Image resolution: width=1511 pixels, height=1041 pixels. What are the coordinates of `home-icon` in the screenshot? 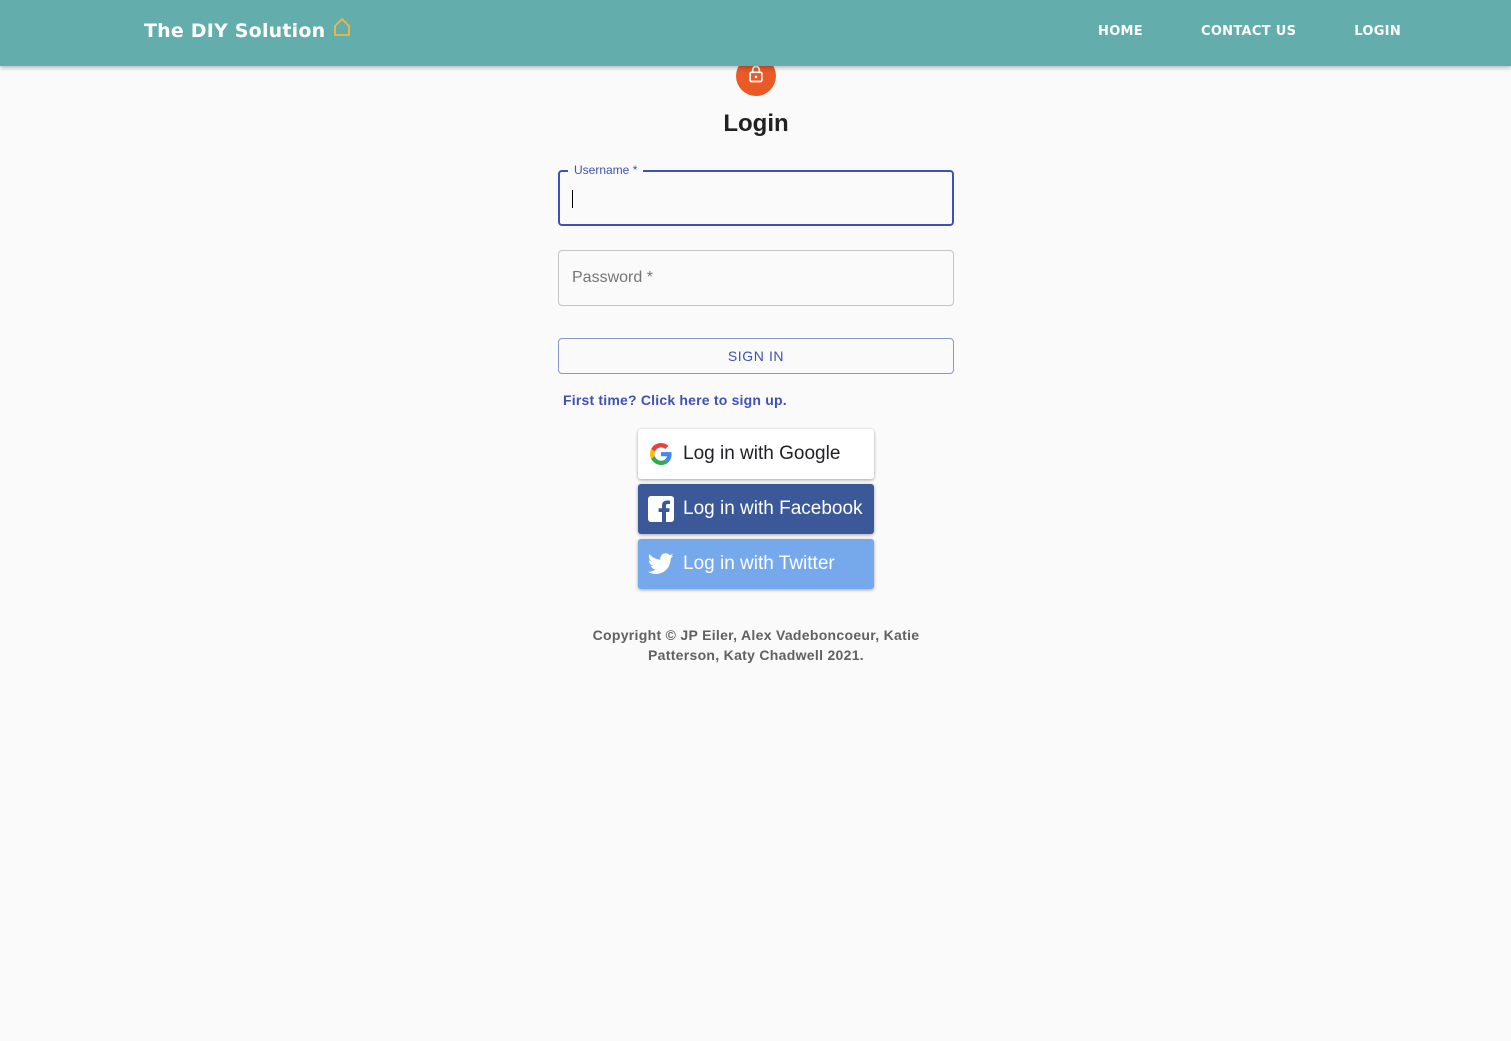 It's located at (342, 27).